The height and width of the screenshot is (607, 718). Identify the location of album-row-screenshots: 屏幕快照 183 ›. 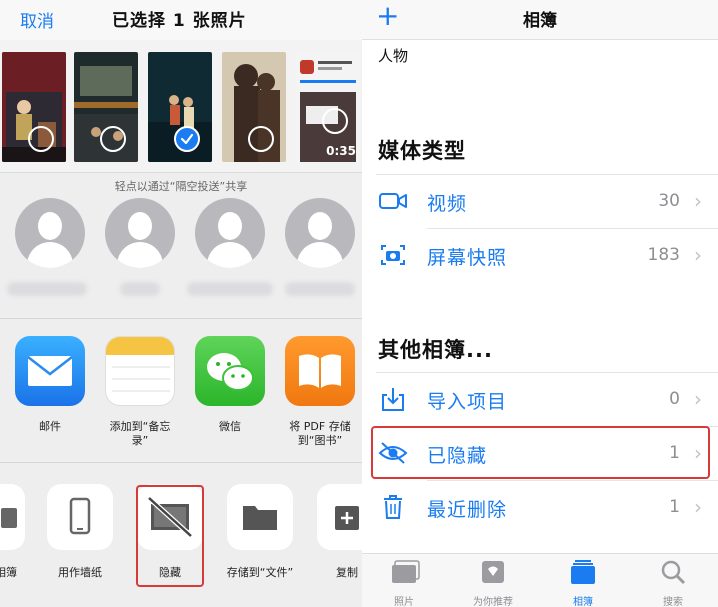
(540, 255).